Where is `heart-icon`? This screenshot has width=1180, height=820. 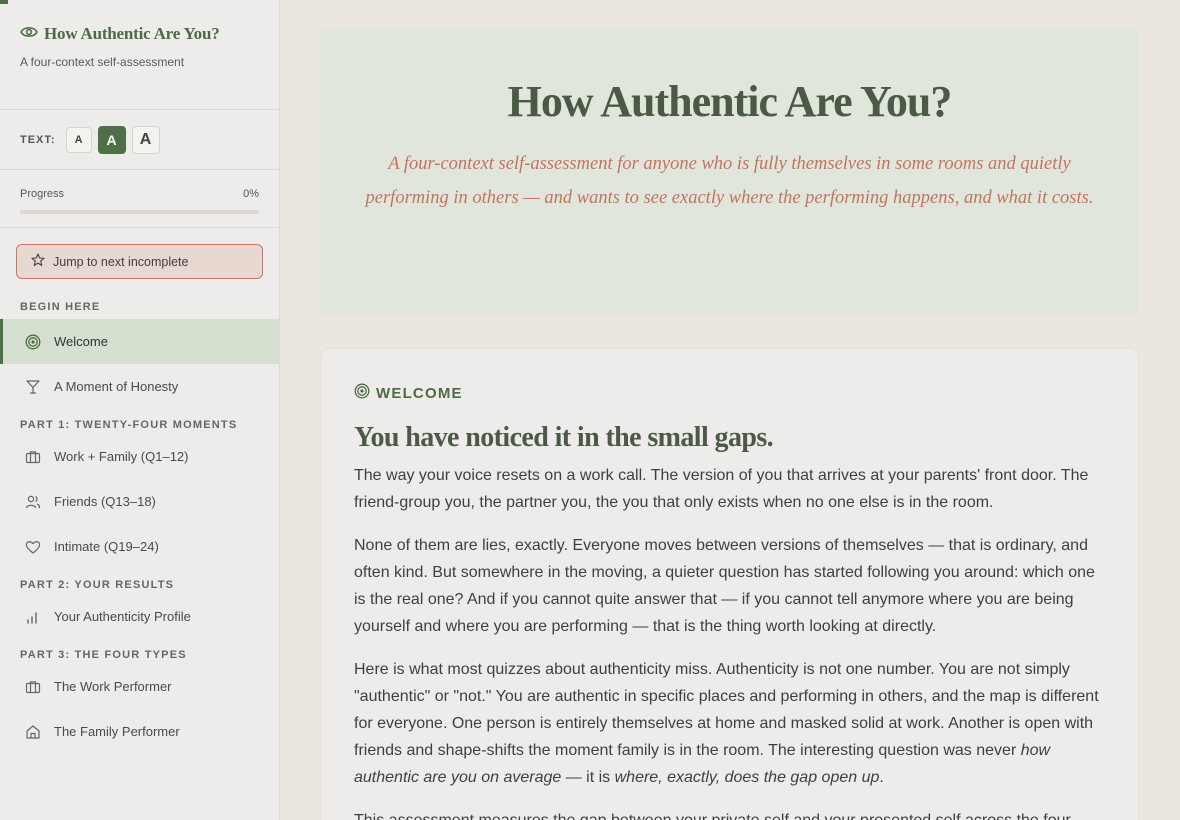
heart-icon is located at coordinates (33, 547).